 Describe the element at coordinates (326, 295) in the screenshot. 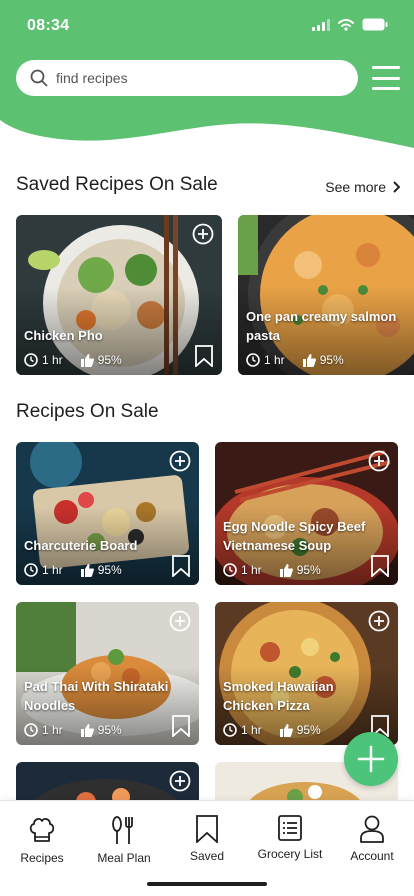

I see `recipe-card: One pan creamy salmon pasta 1 hr 95%` at that location.